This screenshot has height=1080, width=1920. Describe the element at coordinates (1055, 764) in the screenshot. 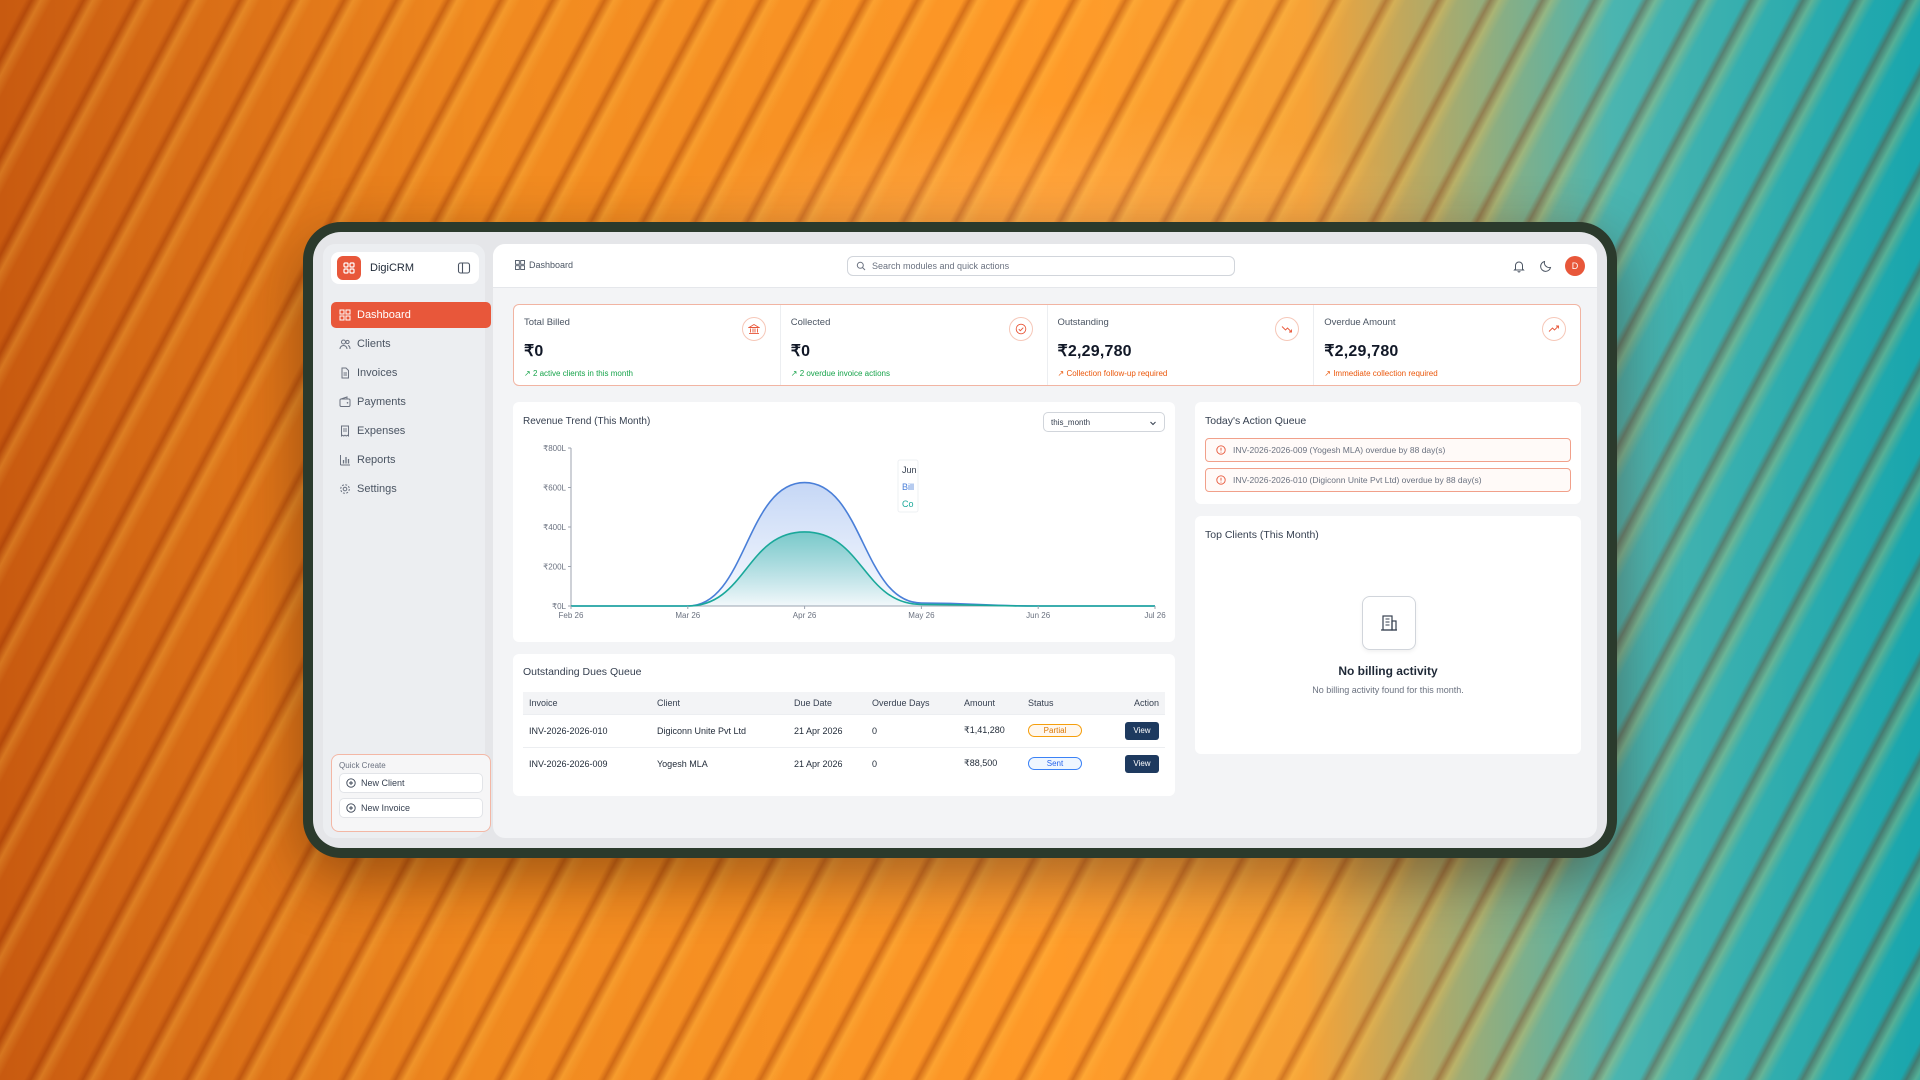

I see `status-badge: Sent` at that location.